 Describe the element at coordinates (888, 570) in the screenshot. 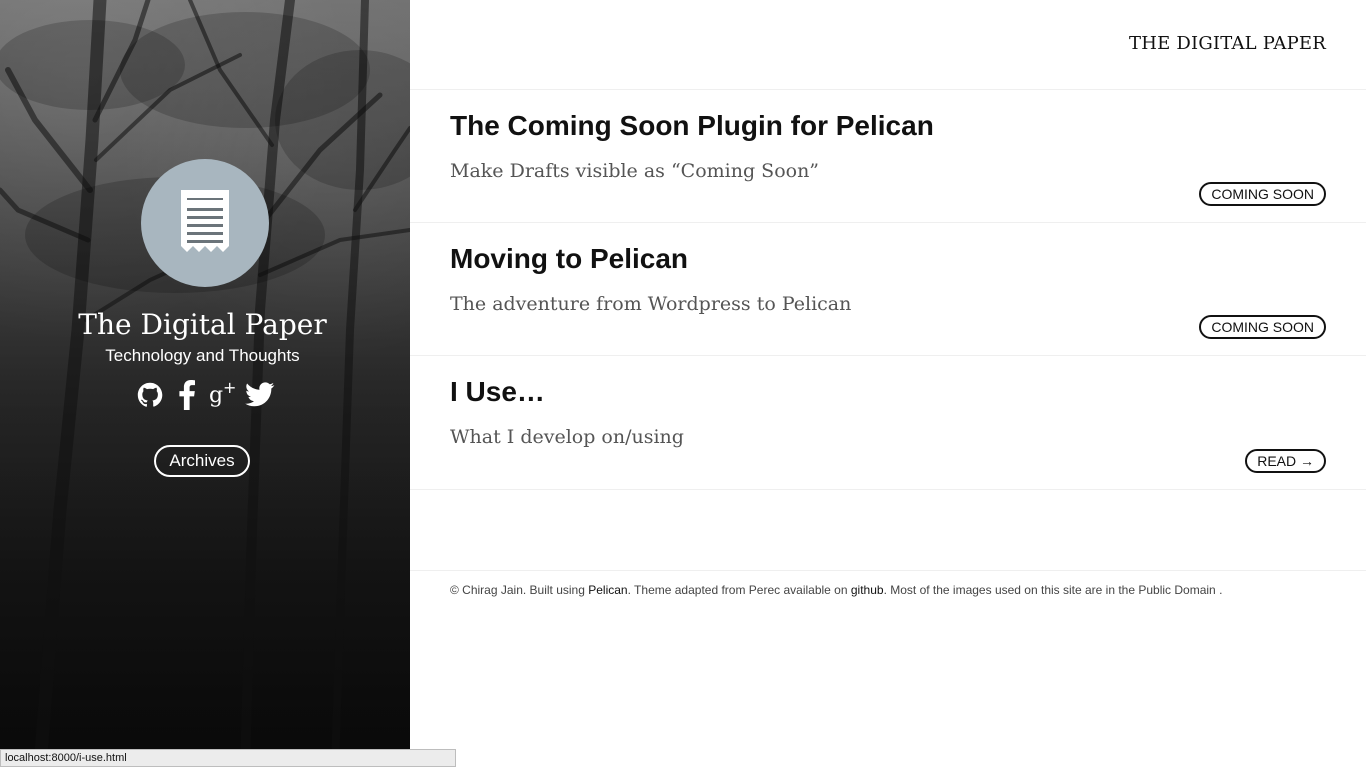

I see `footer-divider` at that location.